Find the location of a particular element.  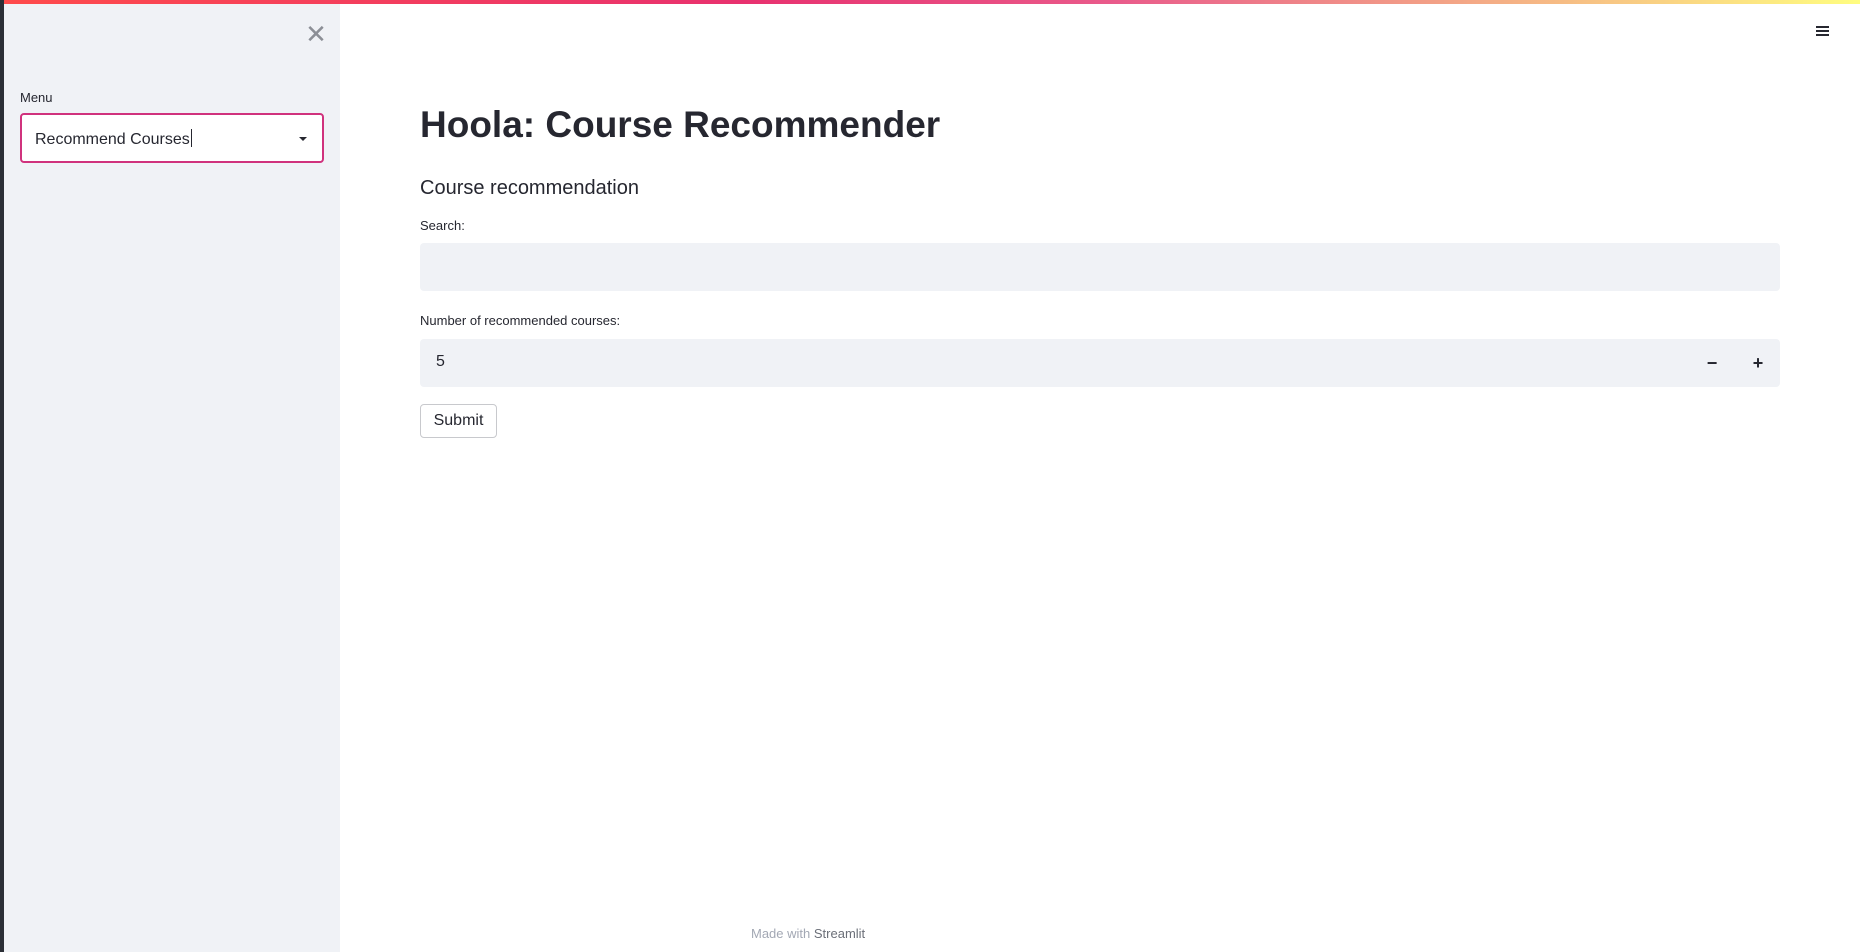

search-label: Search: is located at coordinates (442, 225).